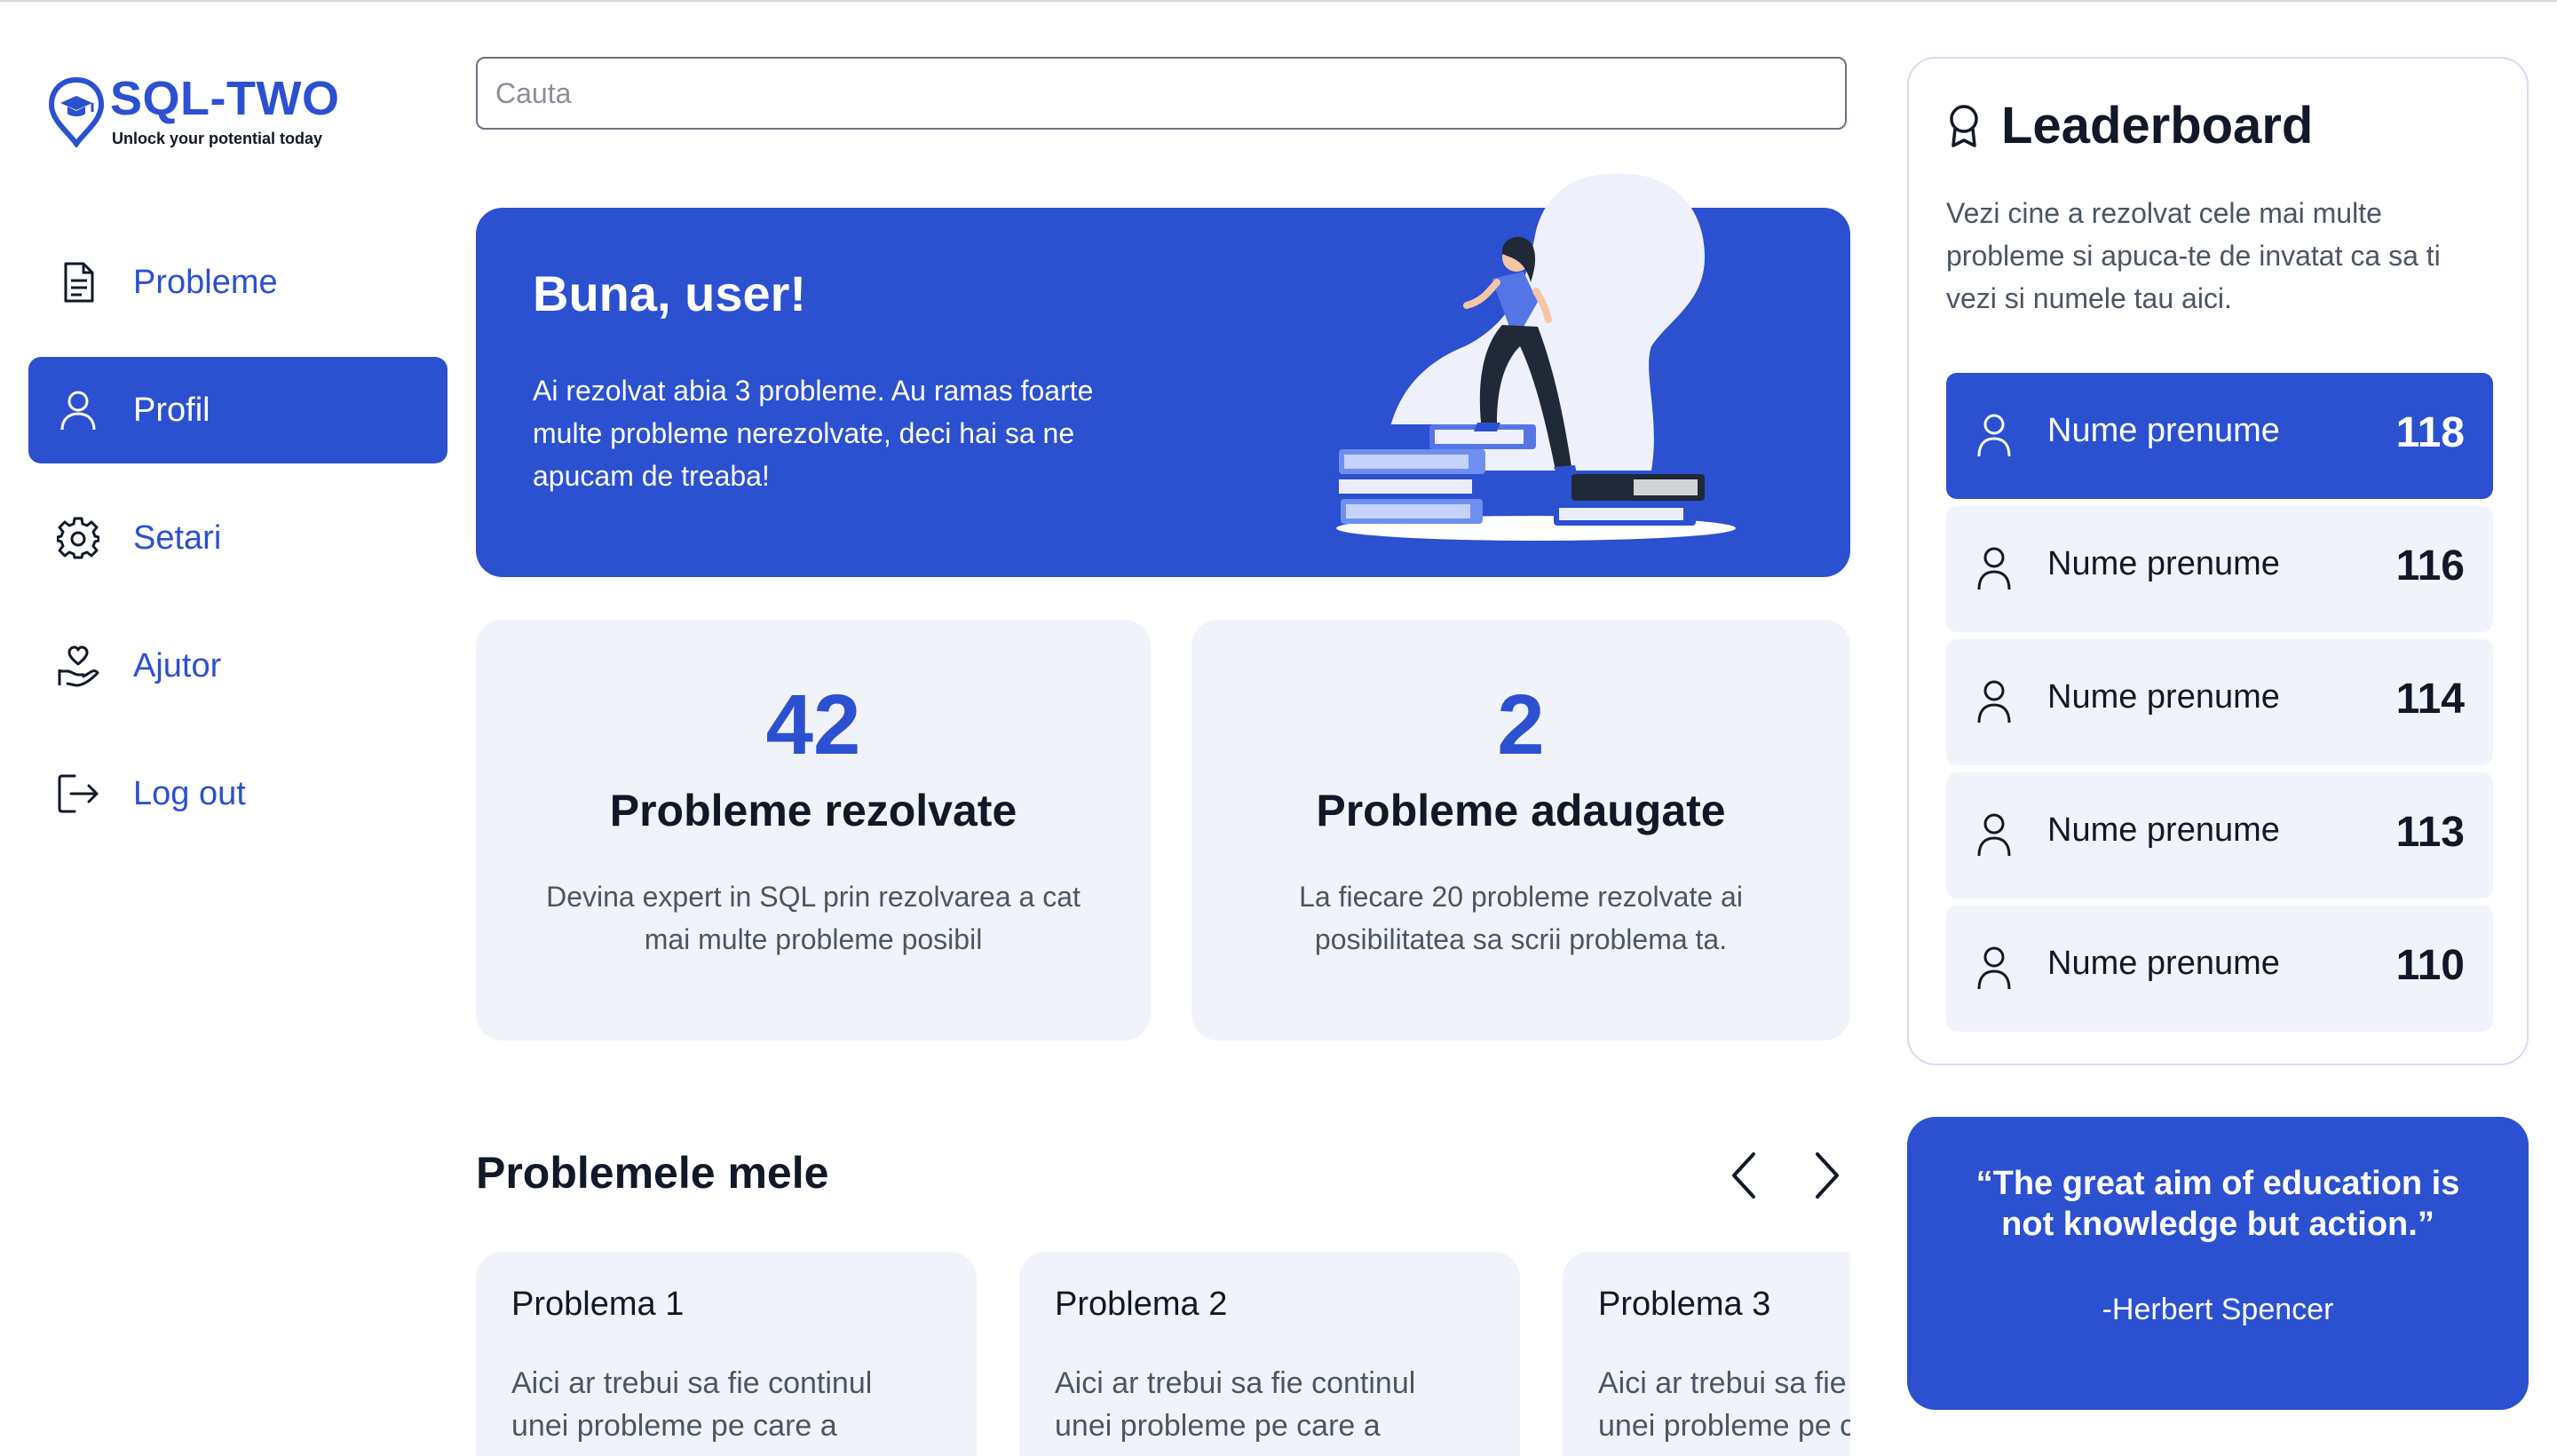 This screenshot has width=2557, height=1456. What do you see at coordinates (813, 724) in the screenshot?
I see `stat-value: 42` at bounding box center [813, 724].